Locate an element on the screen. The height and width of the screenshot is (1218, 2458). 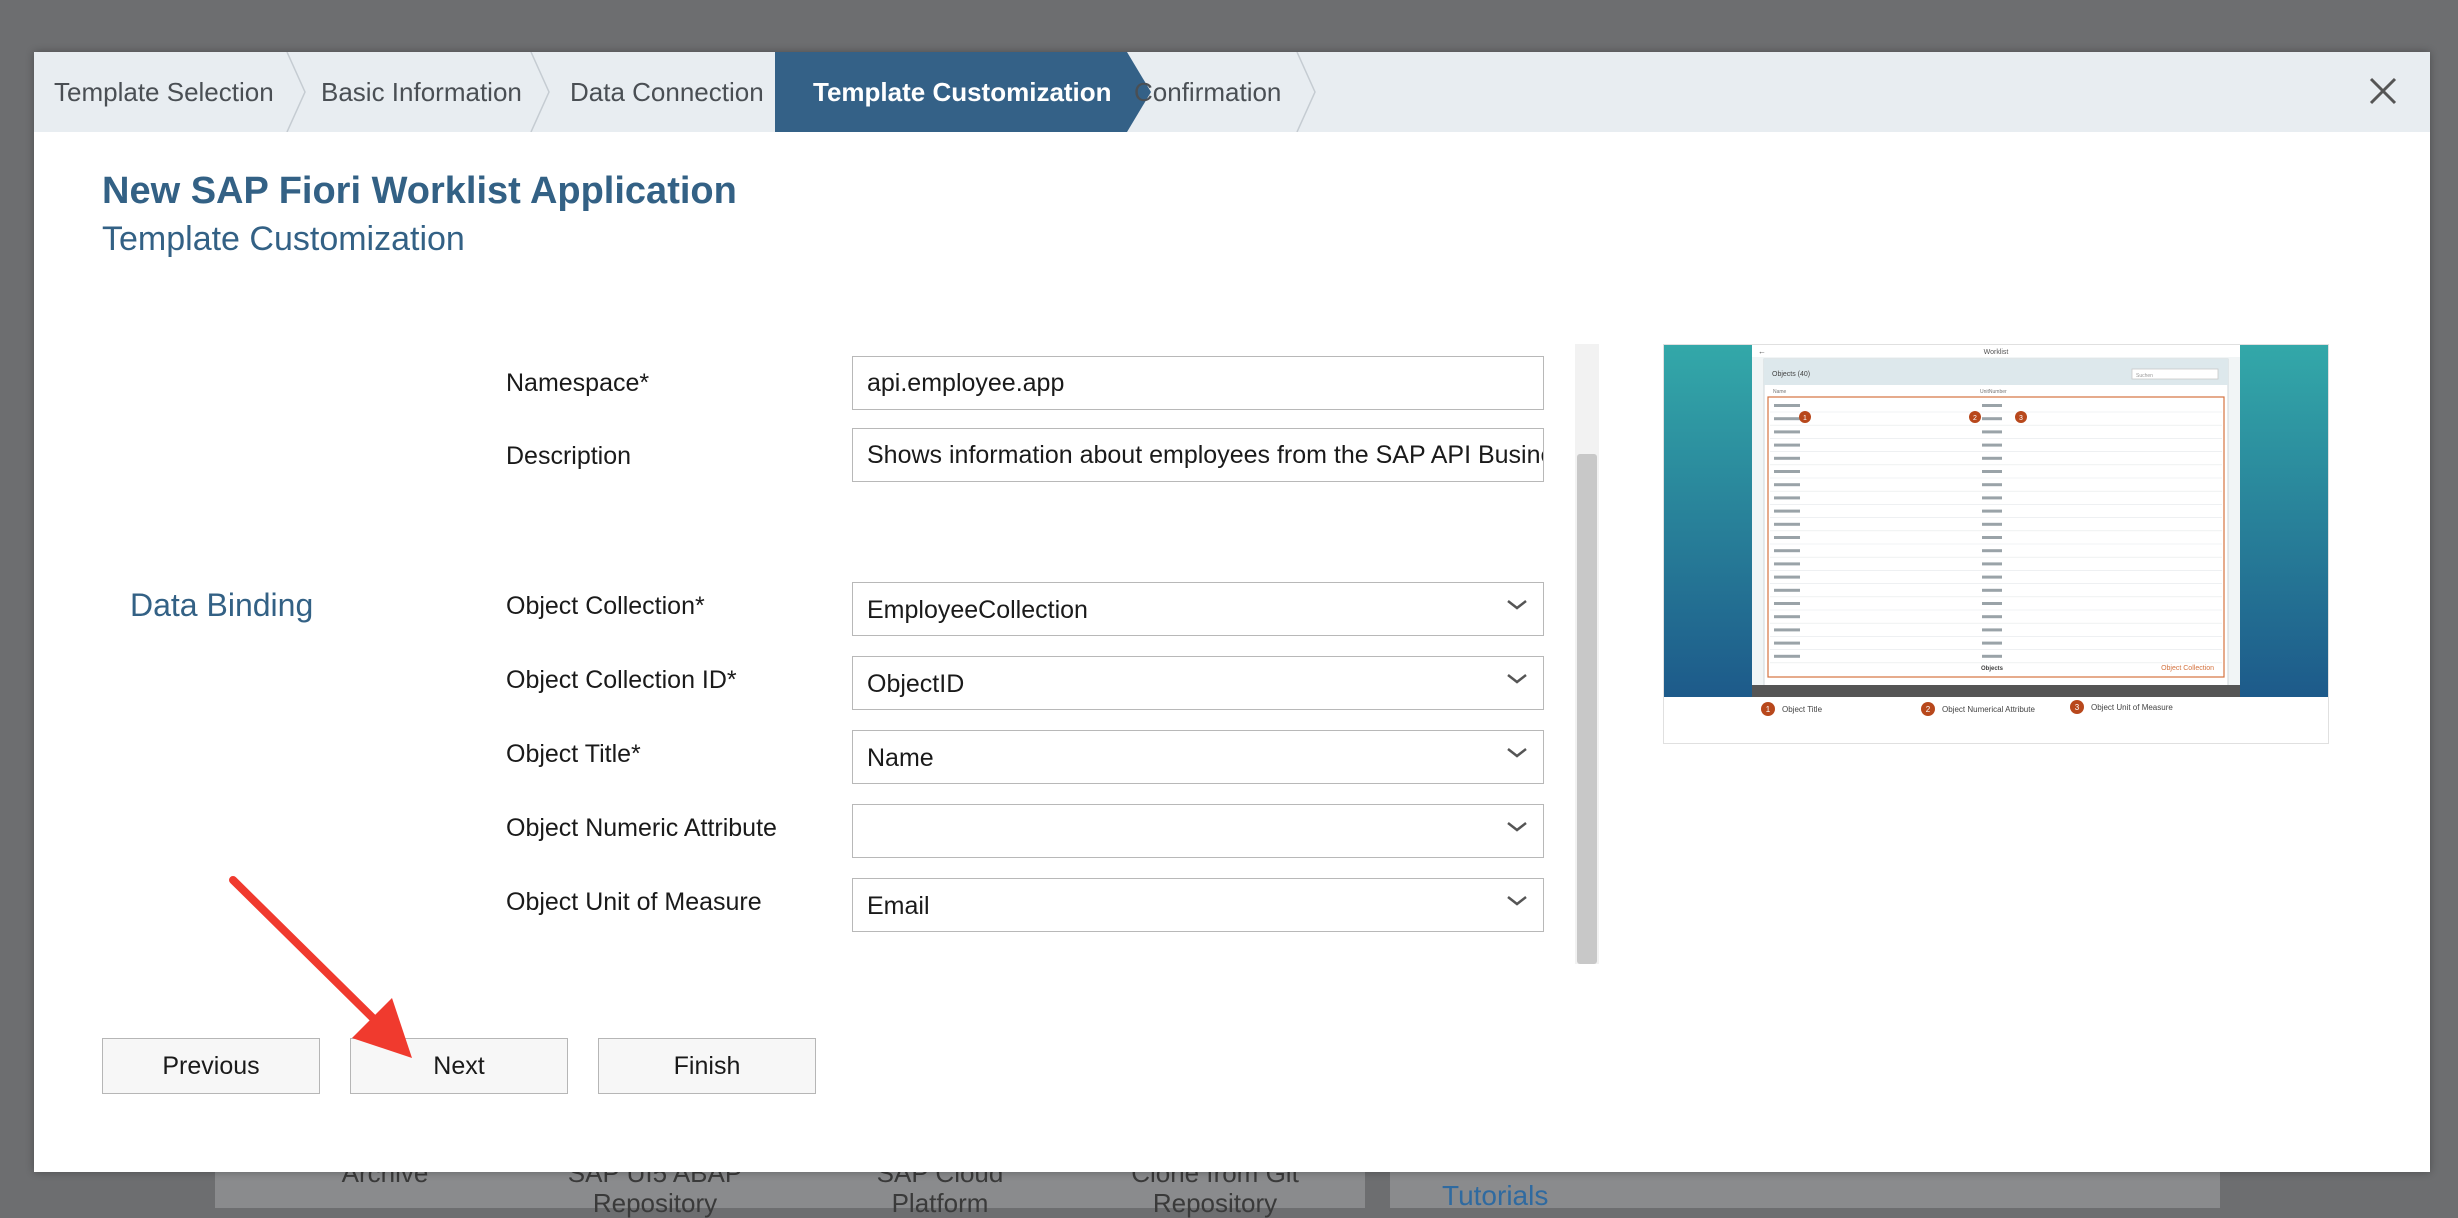
preview-app-footer is located at coordinates (1996, 691).